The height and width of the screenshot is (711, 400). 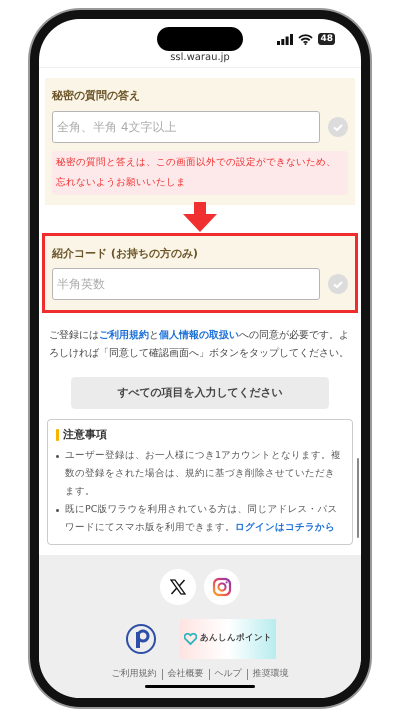 I want to click on instagram-logo-icon, so click(x=222, y=586).